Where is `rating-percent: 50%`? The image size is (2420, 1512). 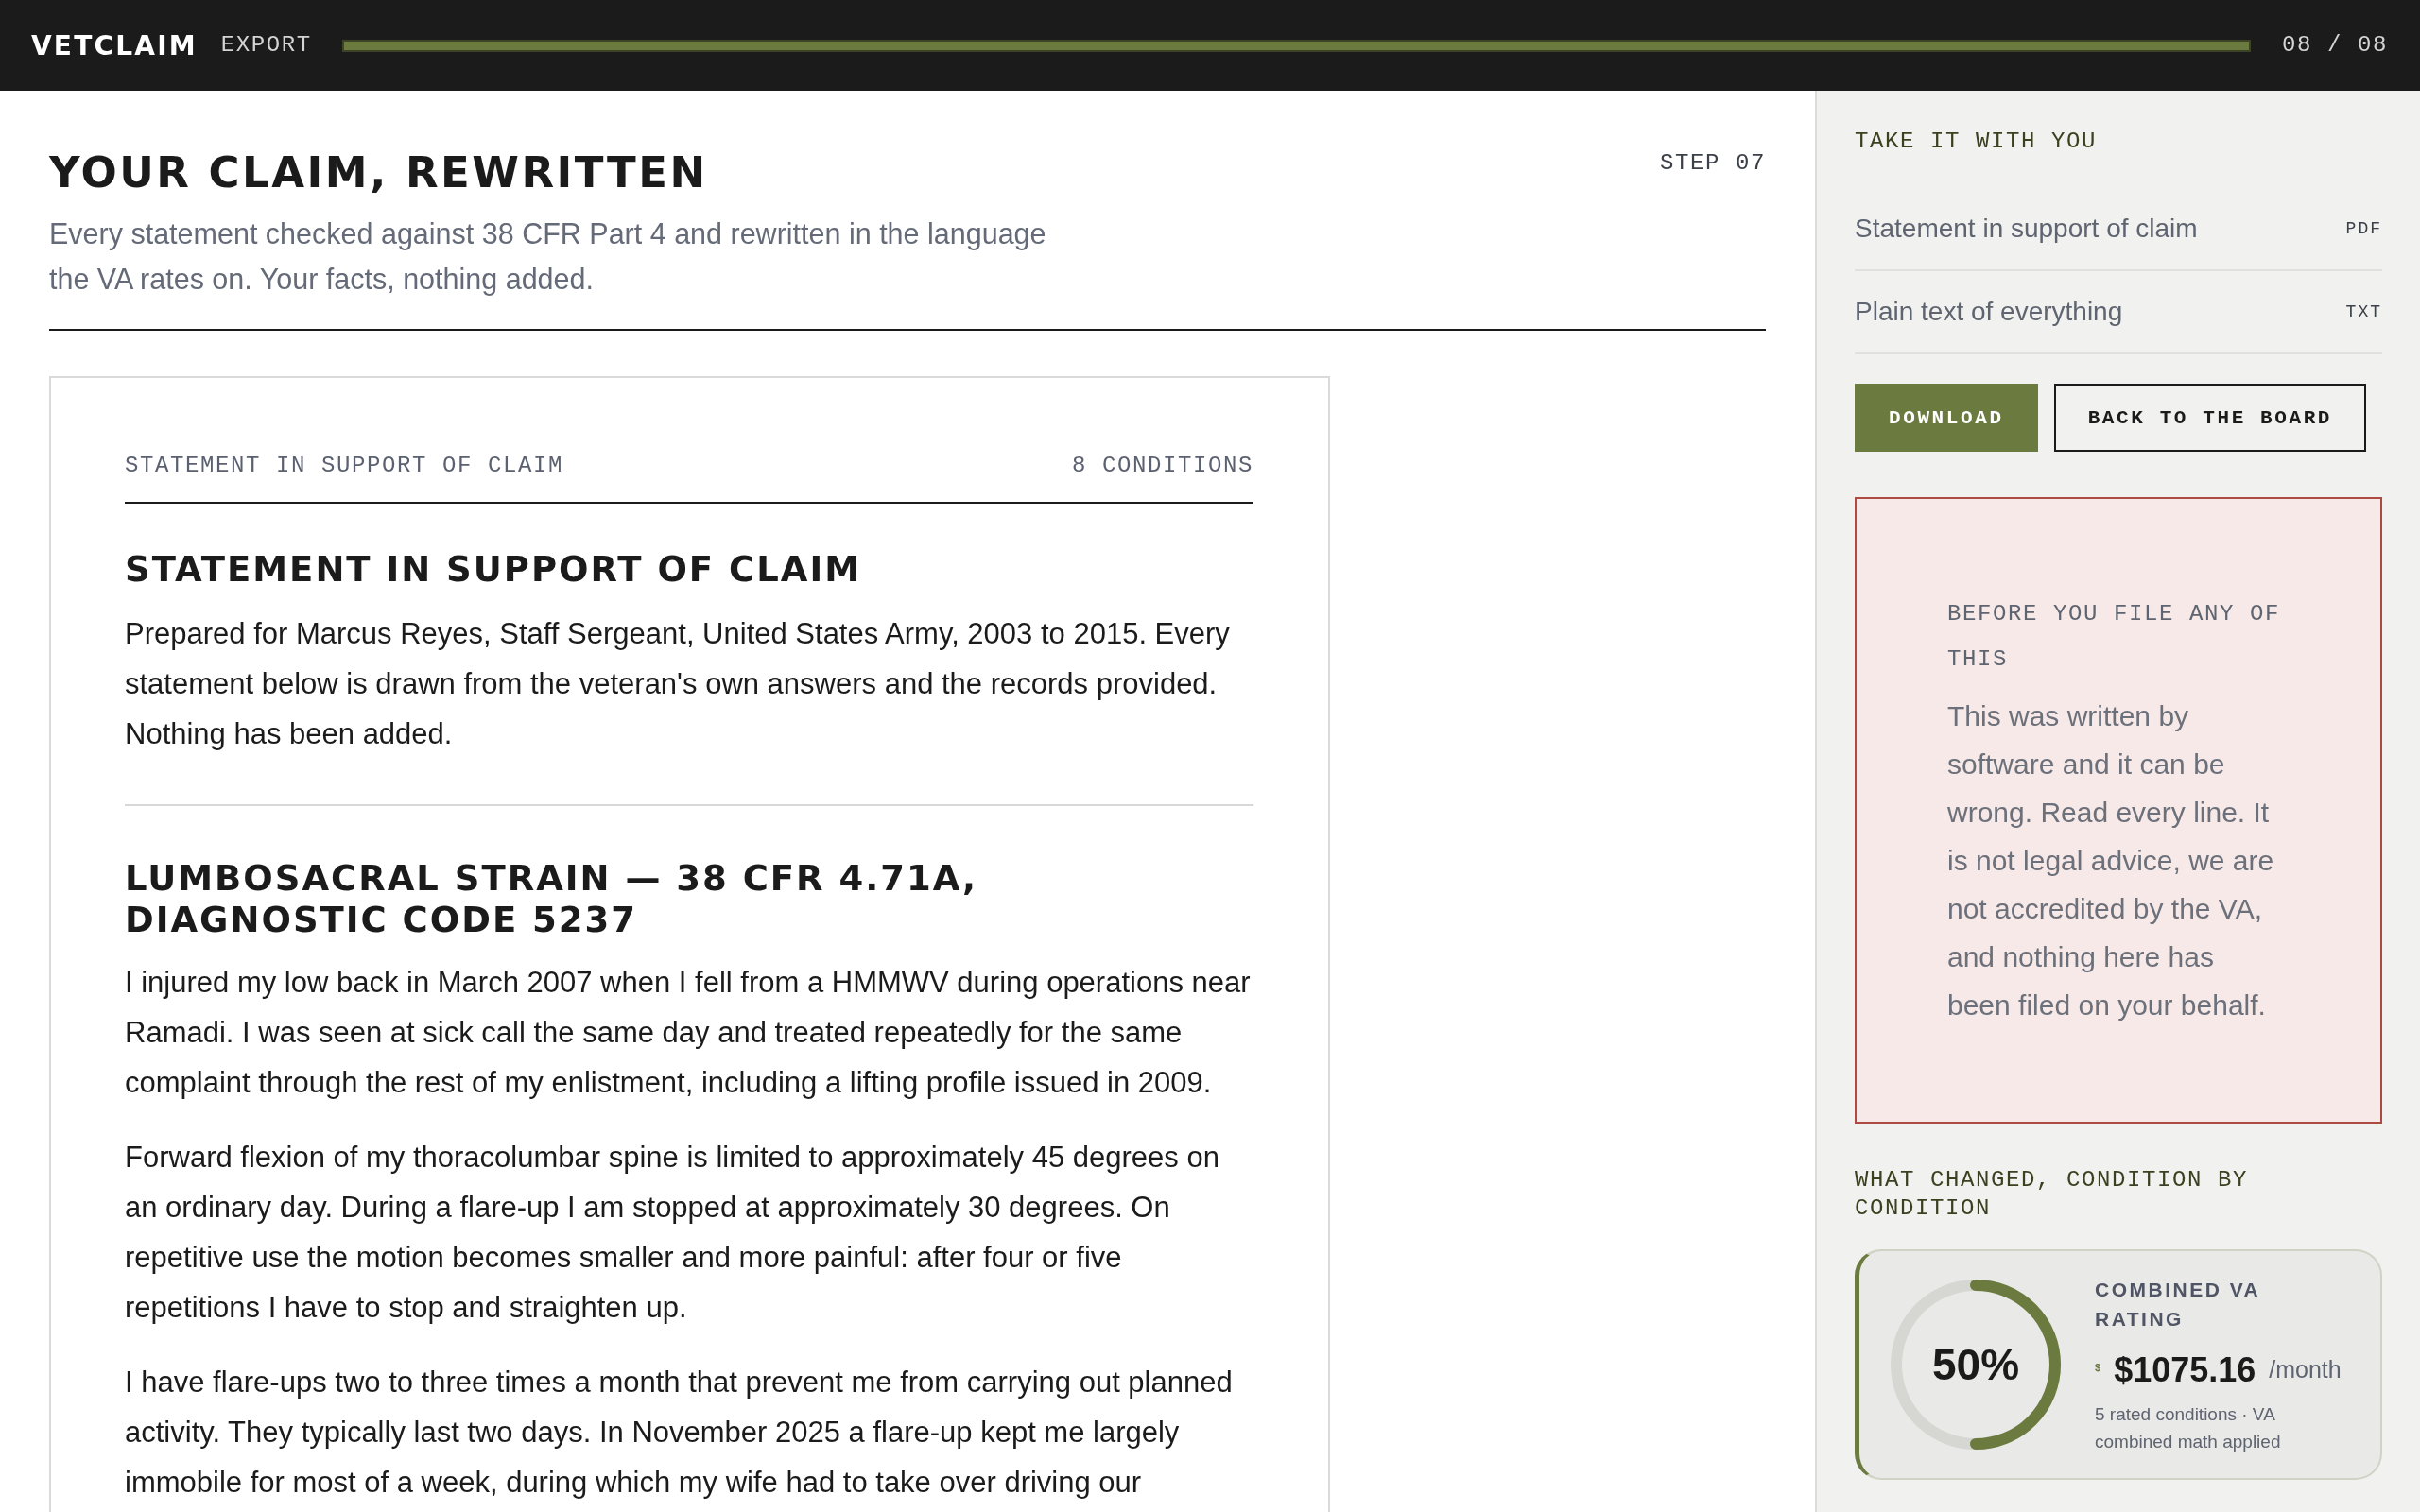
rating-percent: 50% is located at coordinates (1975, 1364).